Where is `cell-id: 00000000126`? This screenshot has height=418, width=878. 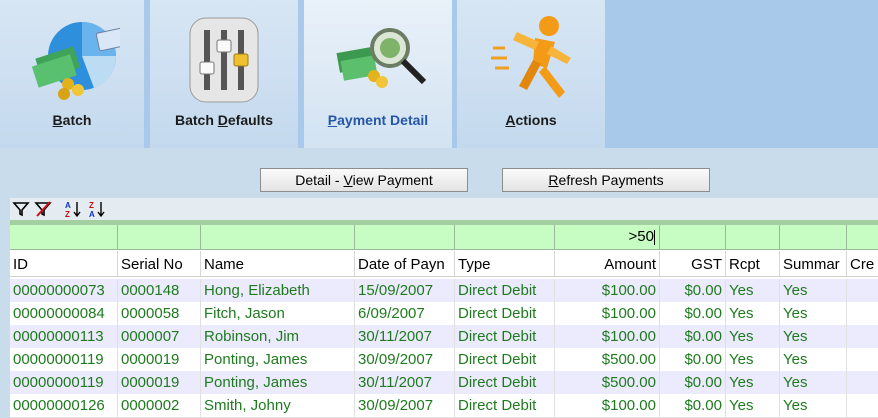
cell-id: 00000000126 is located at coordinates (64, 405).